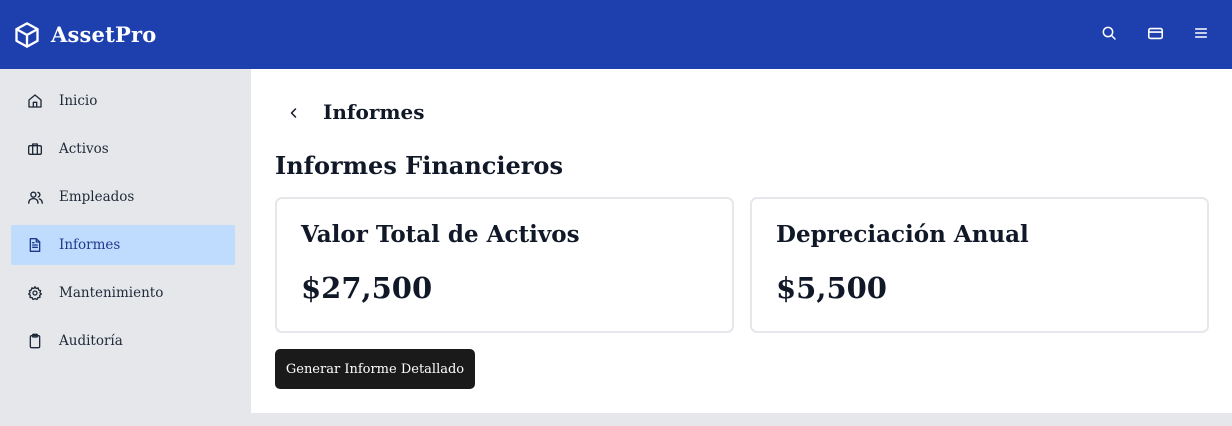 The width and height of the screenshot is (1232, 426). What do you see at coordinates (84, 149) in the screenshot?
I see `sidebar-item-label: Activos` at bounding box center [84, 149].